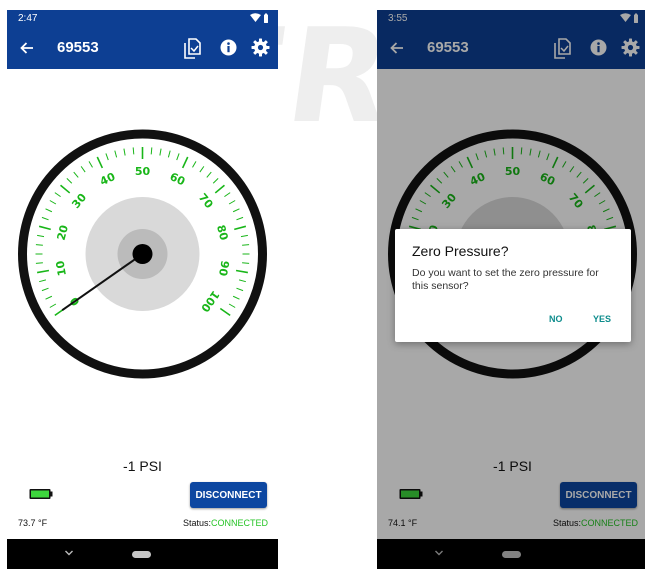 The image size is (645, 569). Describe the element at coordinates (259, 18) in the screenshot. I see `wifi-battery-status-icons` at that location.